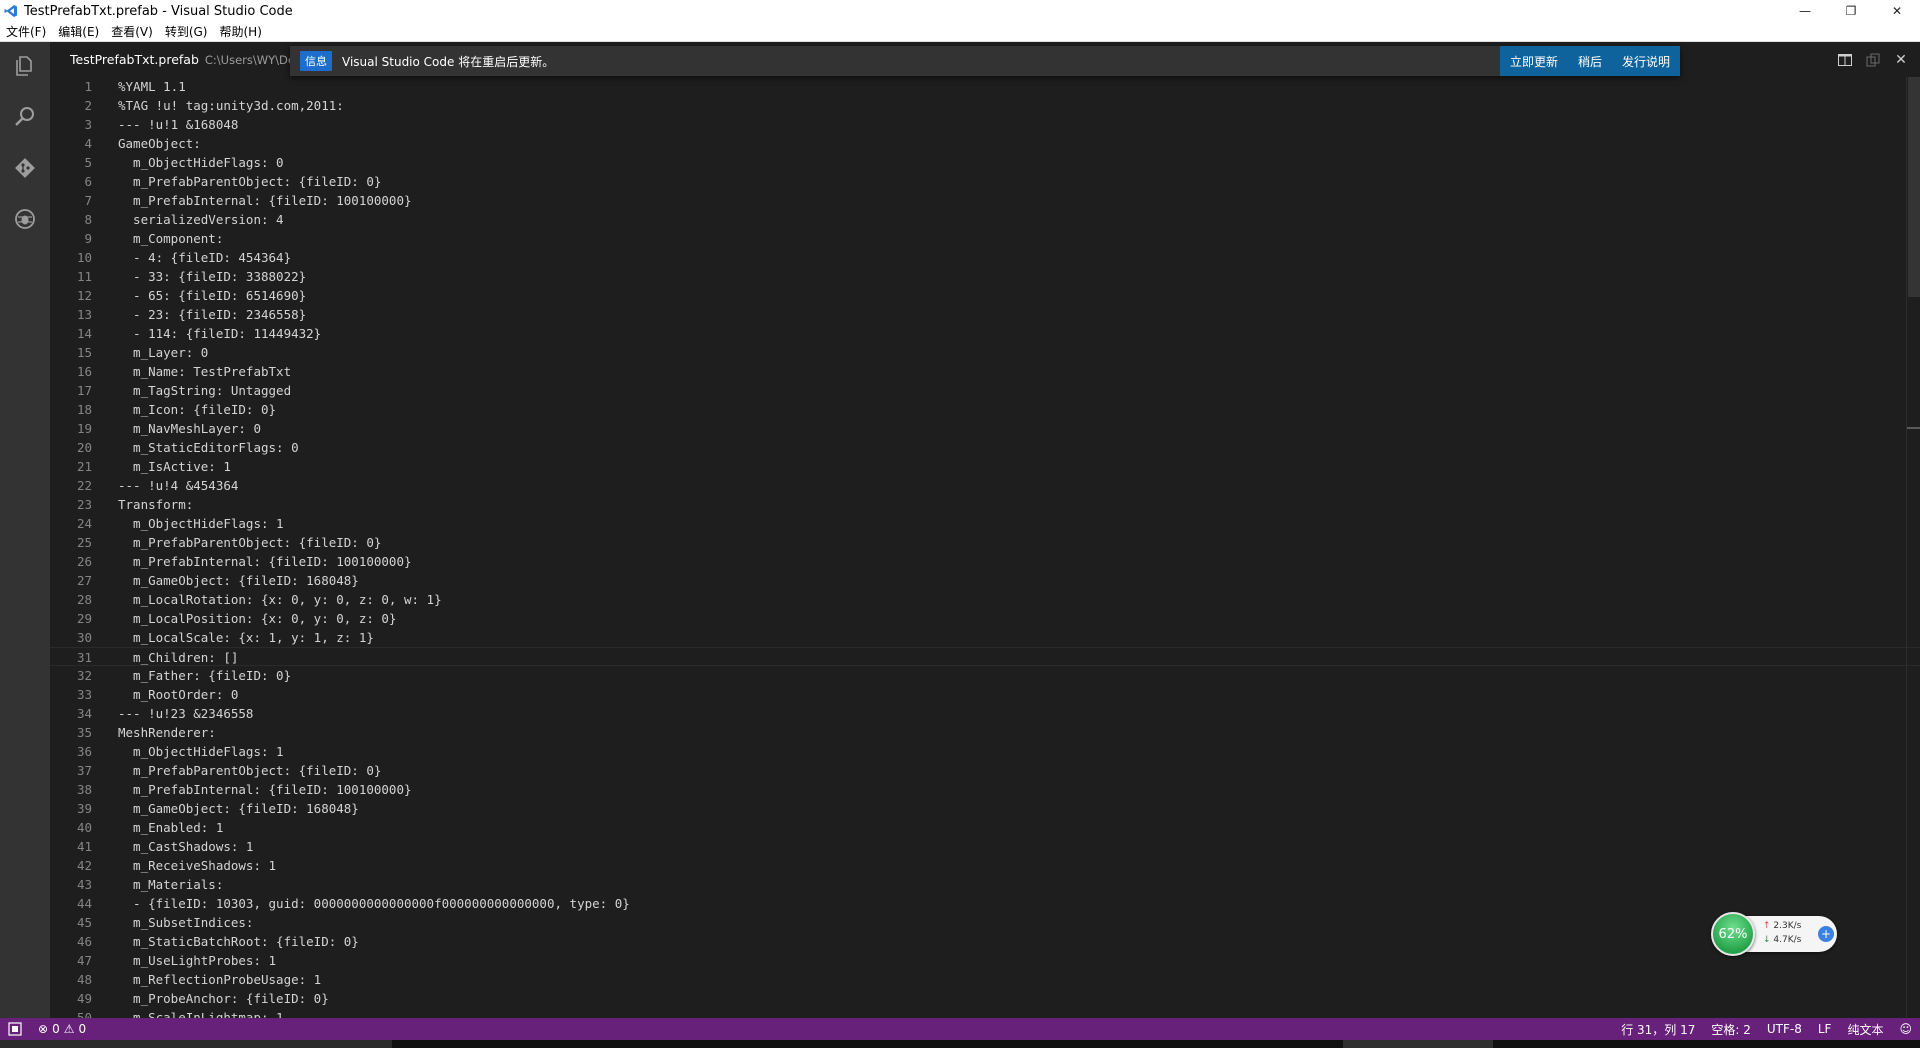  Describe the element at coordinates (985, 656) in the screenshot. I see `code-line: 31 m_Children: []` at that location.